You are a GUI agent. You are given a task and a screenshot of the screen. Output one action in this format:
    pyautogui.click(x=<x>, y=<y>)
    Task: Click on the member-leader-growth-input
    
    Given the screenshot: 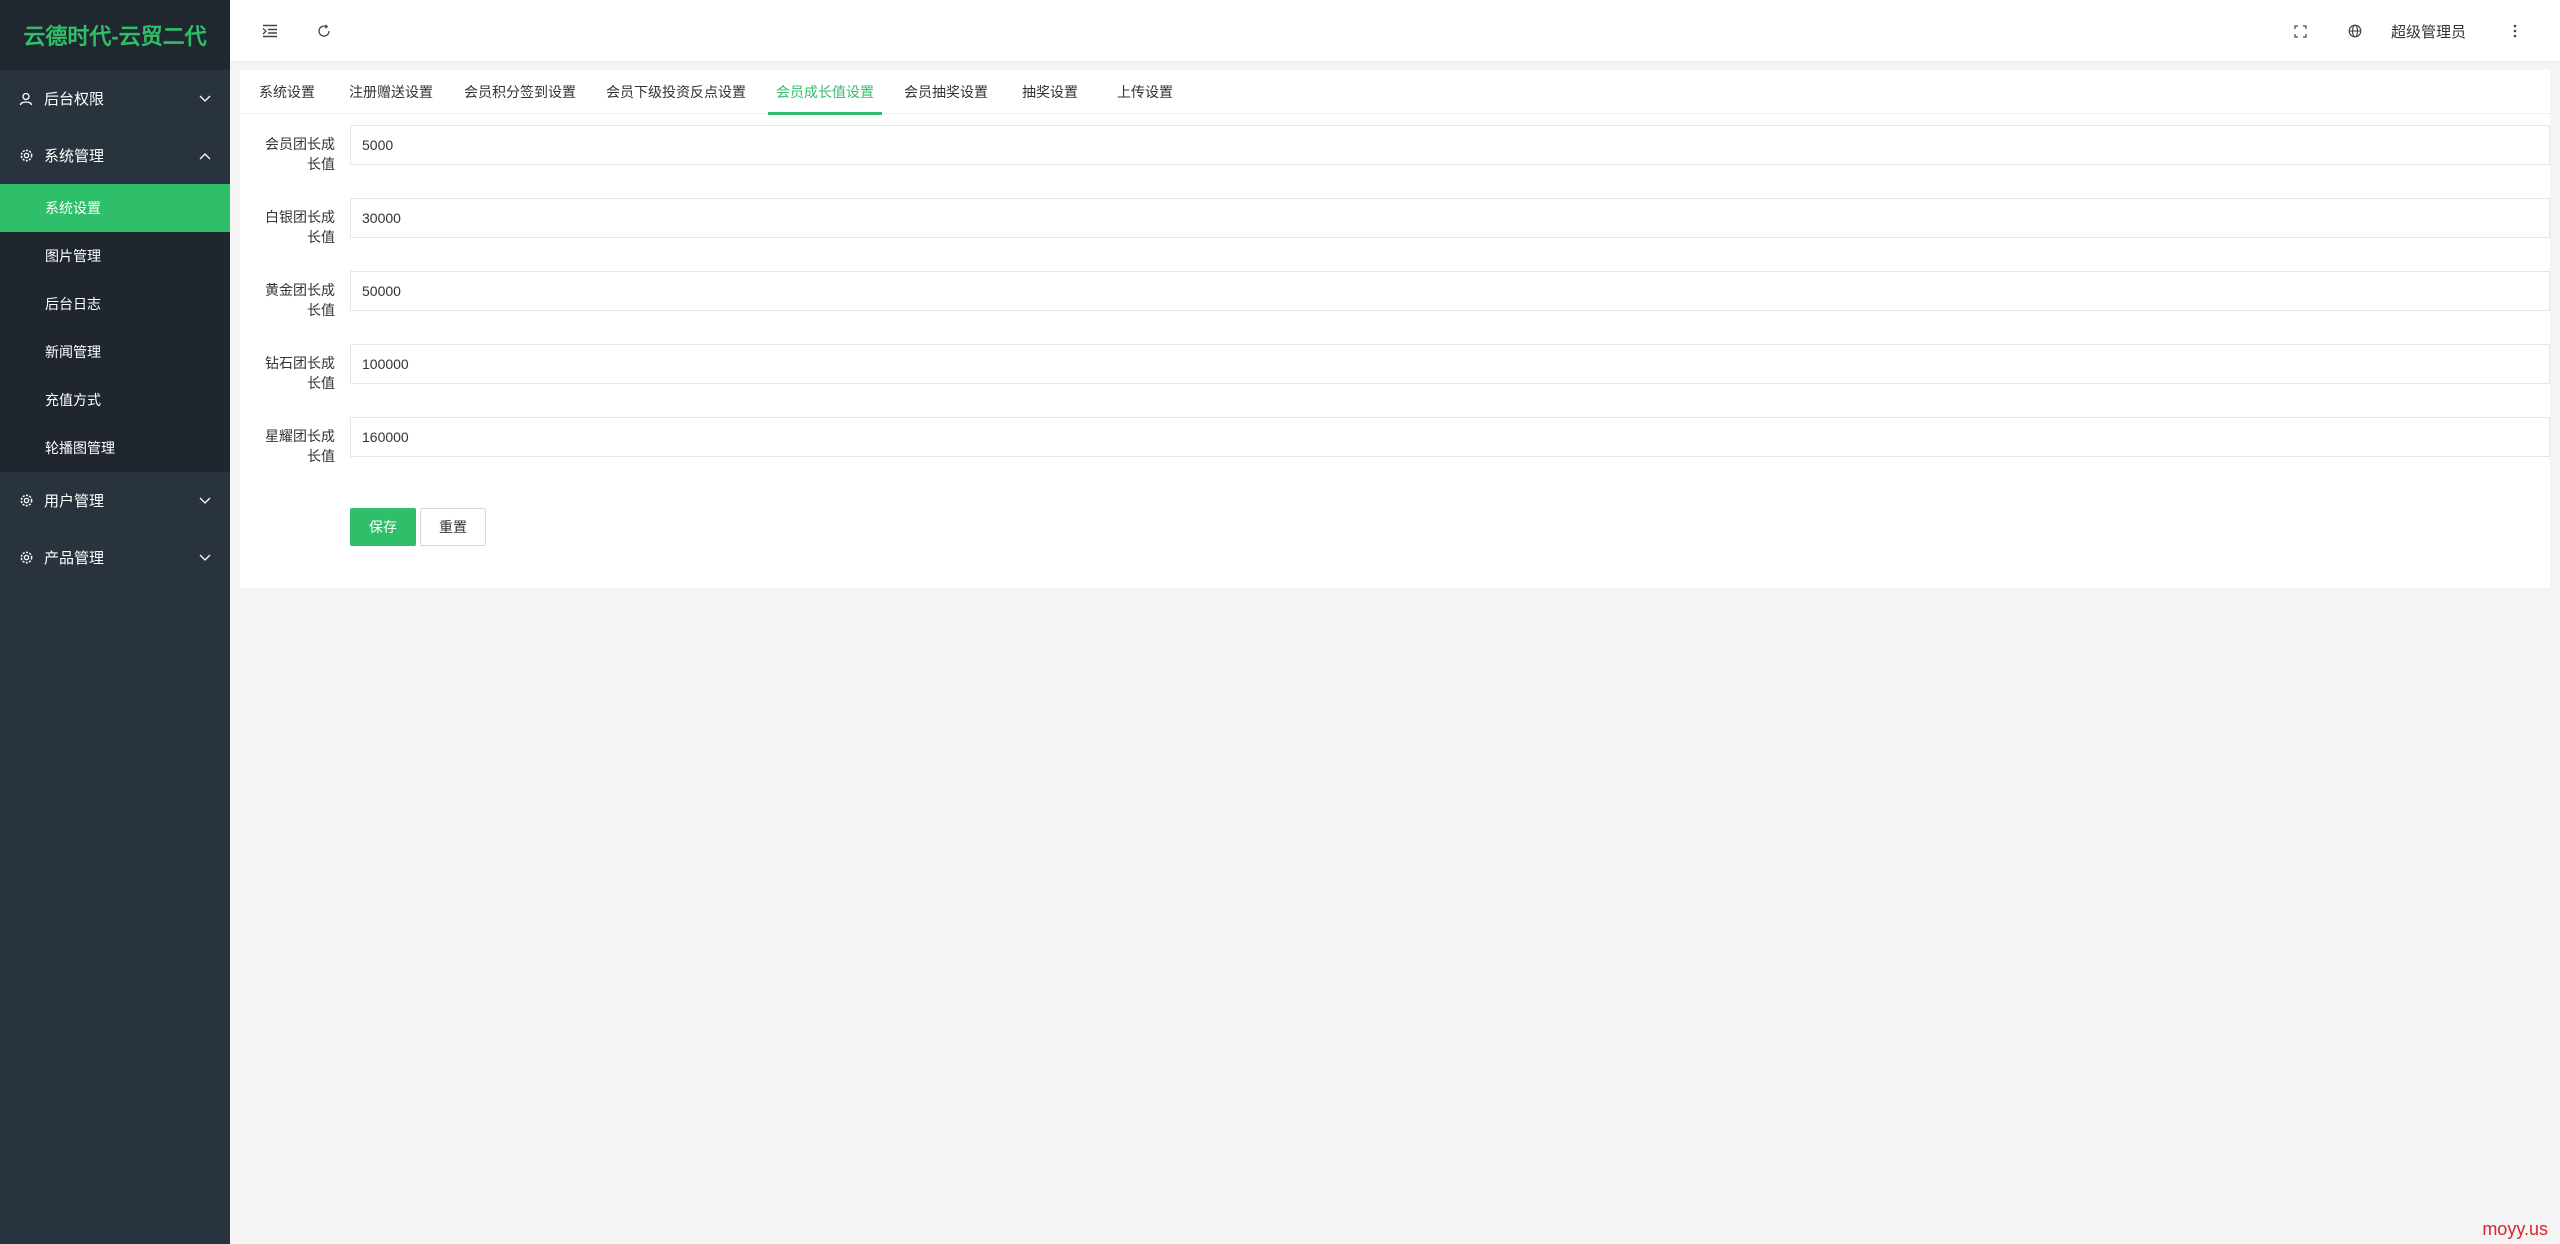 What is the action you would take?
    pyautogui.click(x=1450, y=145)
    